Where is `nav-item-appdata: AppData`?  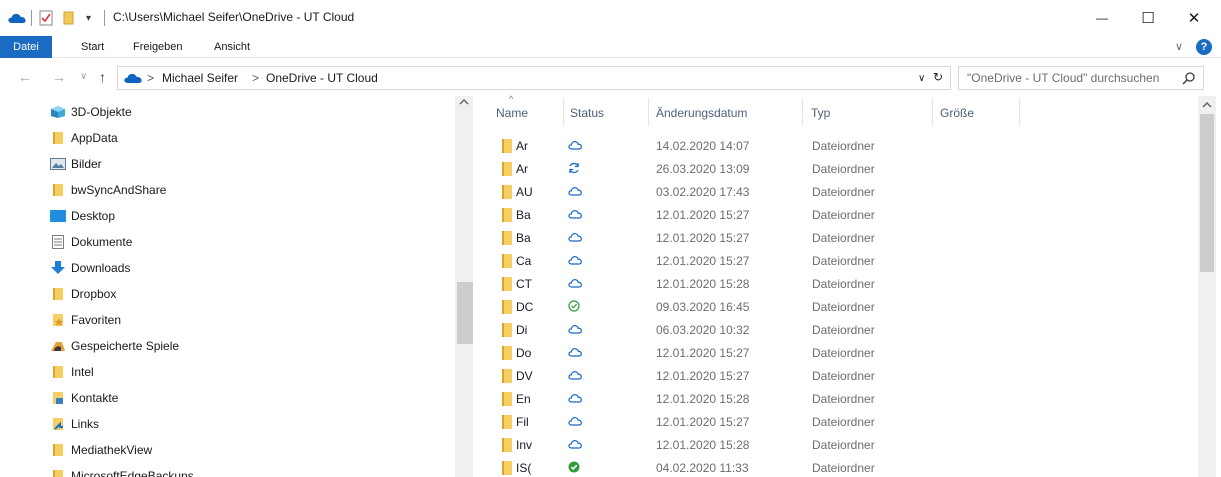 nav-item-appdata: AppData is located at coordinates (84, 138).